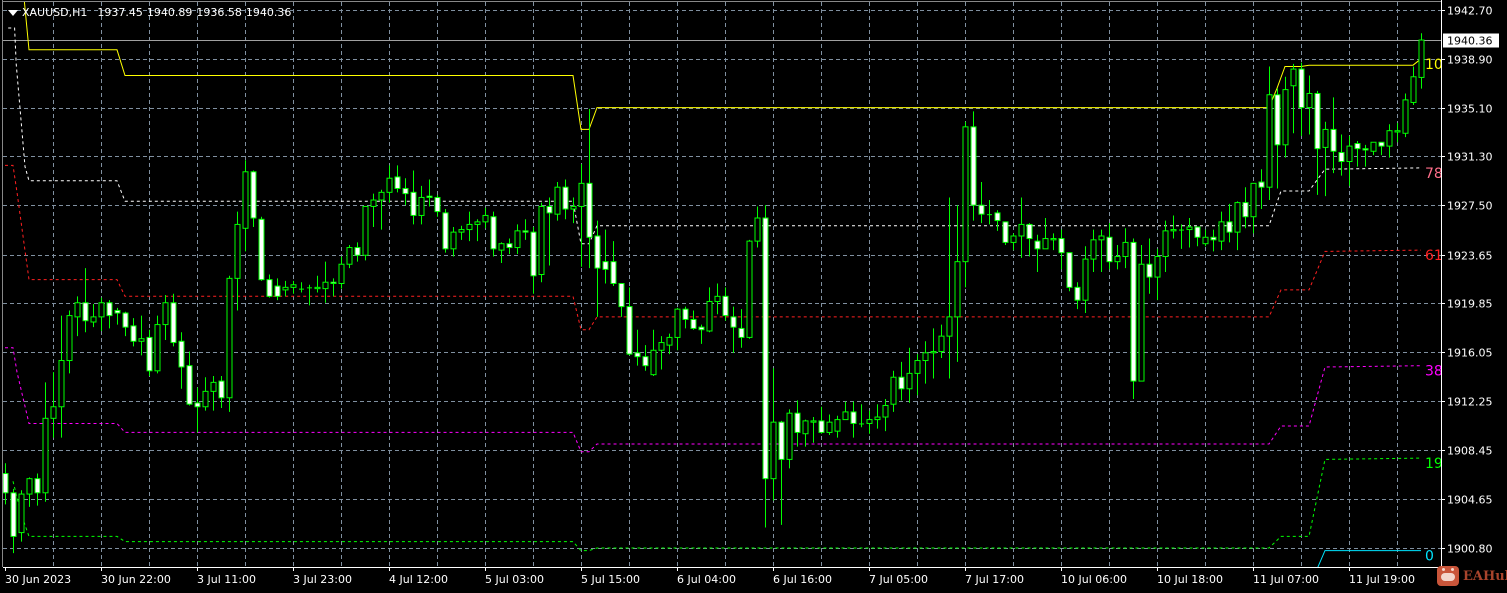  I want to click on price-tick-label: 1916.05, so click(1470, 353).